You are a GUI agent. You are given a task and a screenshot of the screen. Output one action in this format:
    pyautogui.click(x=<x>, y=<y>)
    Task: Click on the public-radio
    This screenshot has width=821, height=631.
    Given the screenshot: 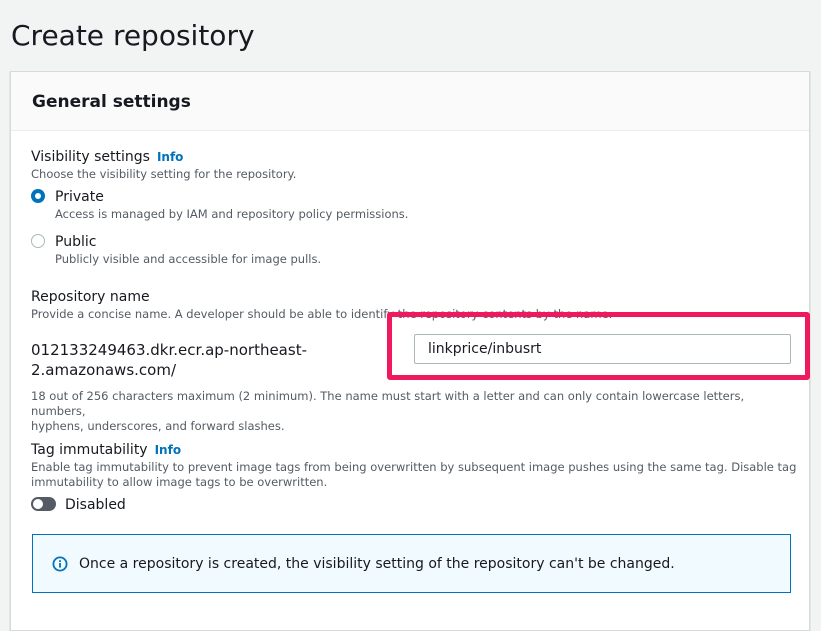 What is the action you would take?
    pyautogui.click(x=38, y=241)
    